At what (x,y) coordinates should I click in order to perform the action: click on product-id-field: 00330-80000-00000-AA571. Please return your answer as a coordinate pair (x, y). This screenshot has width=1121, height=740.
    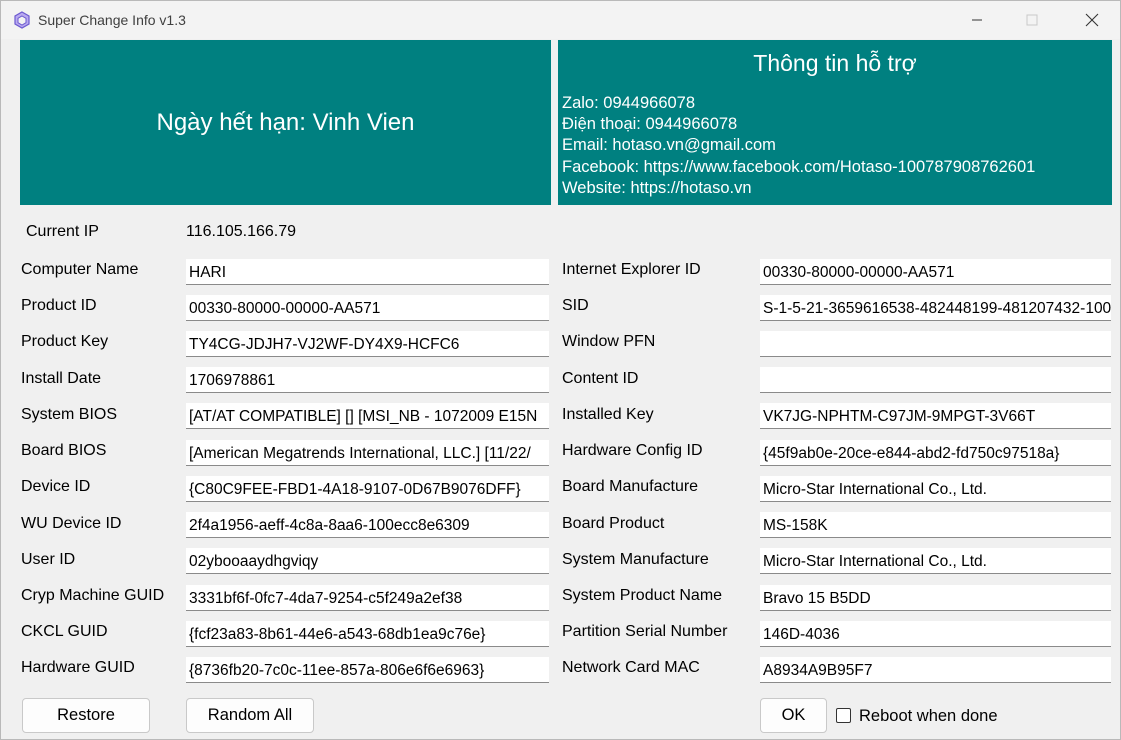
    Looking at the image, I should click on (367, 308).